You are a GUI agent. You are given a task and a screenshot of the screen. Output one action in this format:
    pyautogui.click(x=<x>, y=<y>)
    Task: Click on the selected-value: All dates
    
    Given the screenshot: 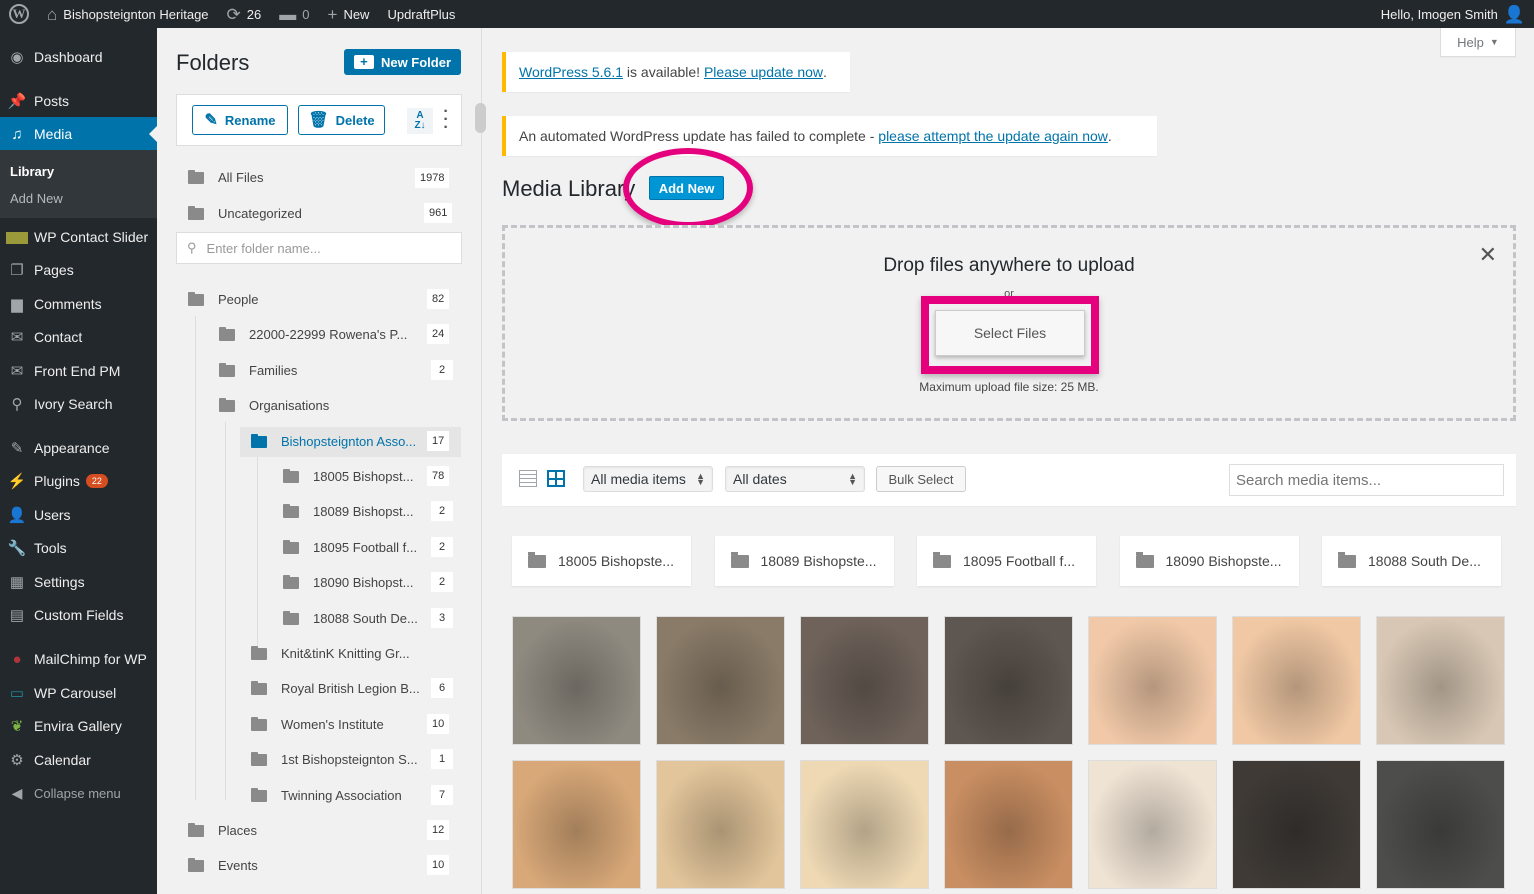 What is the action you would take?
    pyautogui.click(x=760, y=479)
    